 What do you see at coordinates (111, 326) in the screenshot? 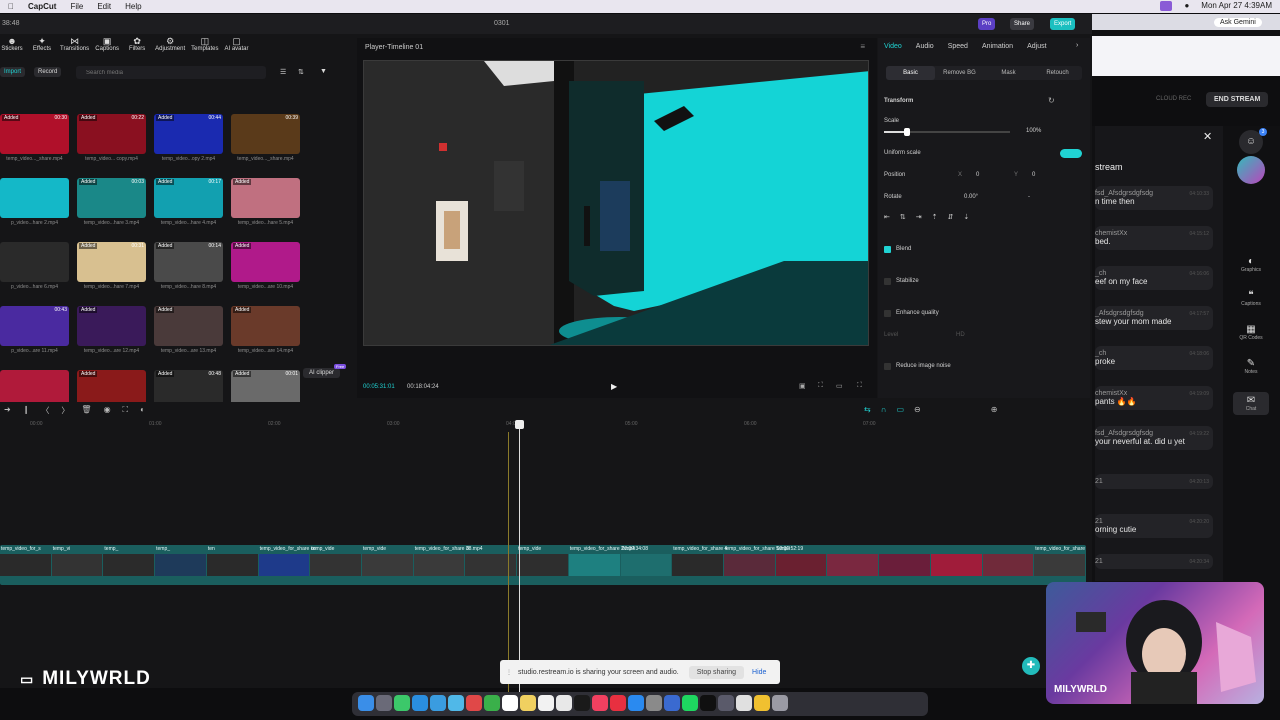
I see `media-thumbnail: Added` at bounding box center [111, 326].